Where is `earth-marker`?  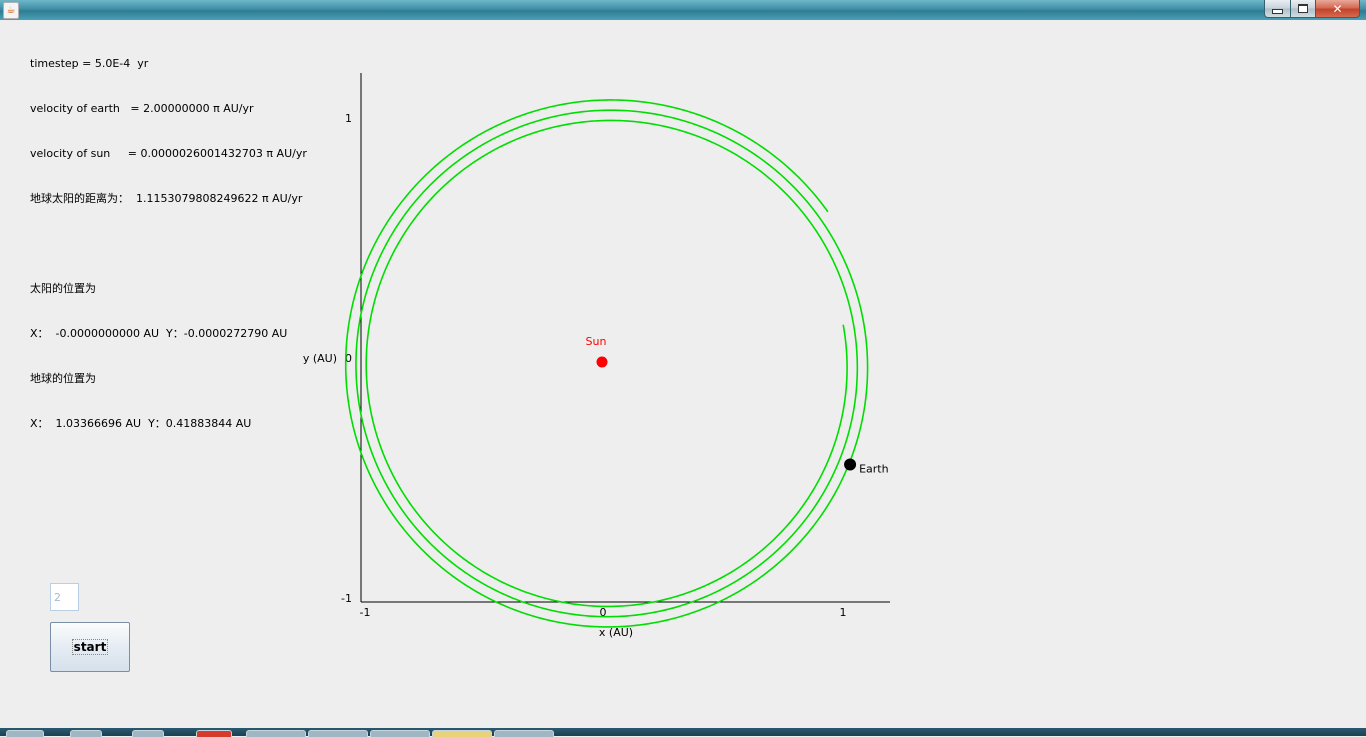 earth-marker is located at coordinates (850, 464).